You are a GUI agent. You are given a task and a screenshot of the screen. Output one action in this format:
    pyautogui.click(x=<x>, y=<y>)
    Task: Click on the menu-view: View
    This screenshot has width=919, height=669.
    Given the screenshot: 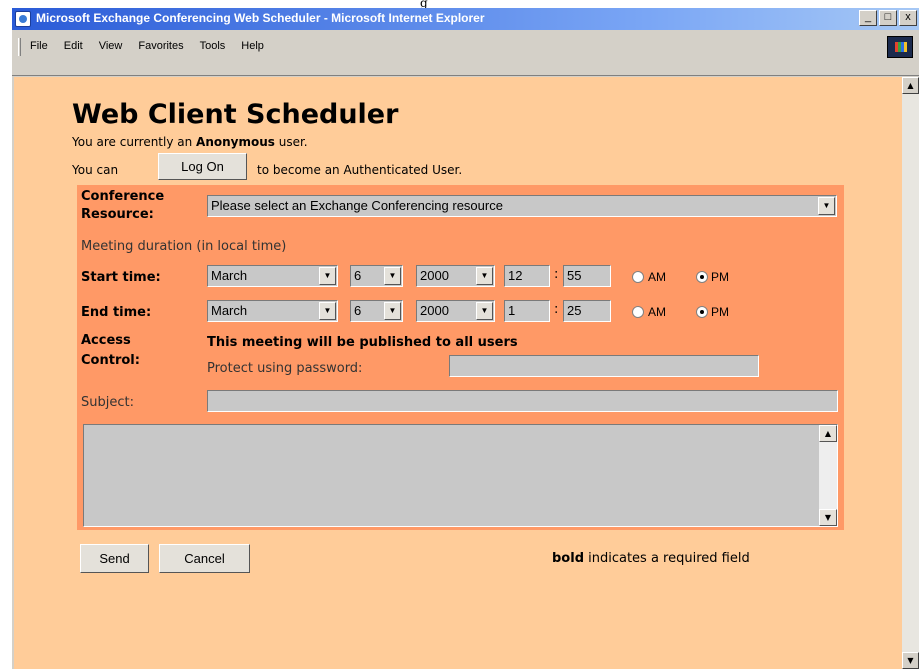 What is the action you would take?
    pyautogui.click(x=111, y=46)
    